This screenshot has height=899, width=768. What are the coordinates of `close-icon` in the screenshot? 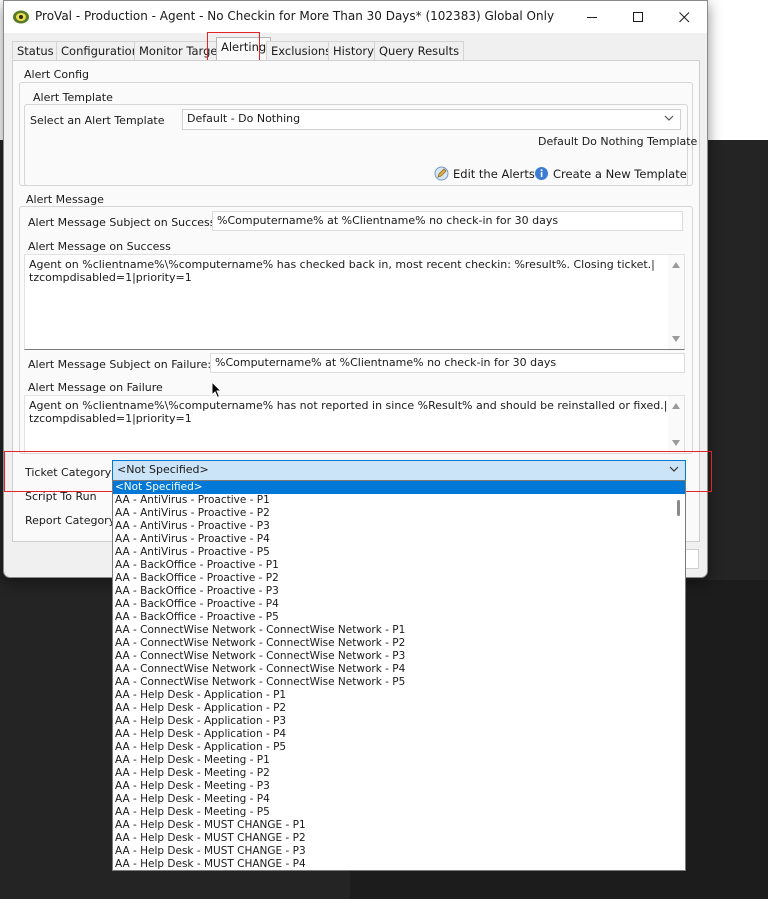 It's located at (683, 16).